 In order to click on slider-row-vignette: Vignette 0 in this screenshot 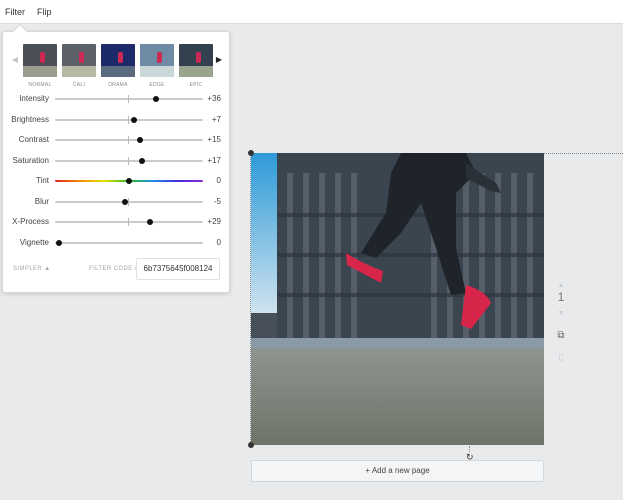, I will do `click(117, 243)`.